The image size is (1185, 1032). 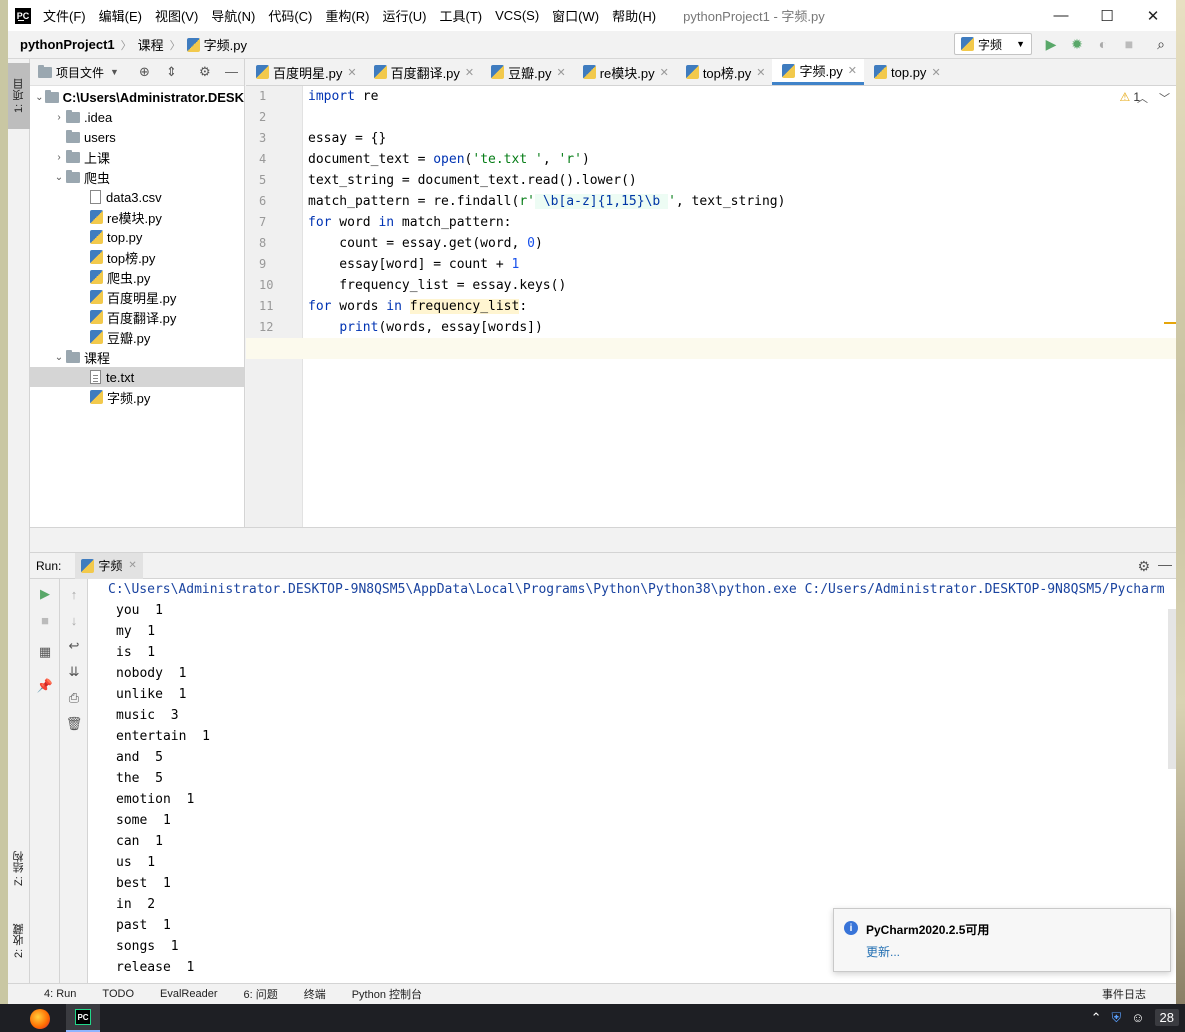 What do you see at coordinates (527, 72) in the screenshot?
I see `tab-douban: 豆瓣.py ✕` at bounding box center [527, 72].